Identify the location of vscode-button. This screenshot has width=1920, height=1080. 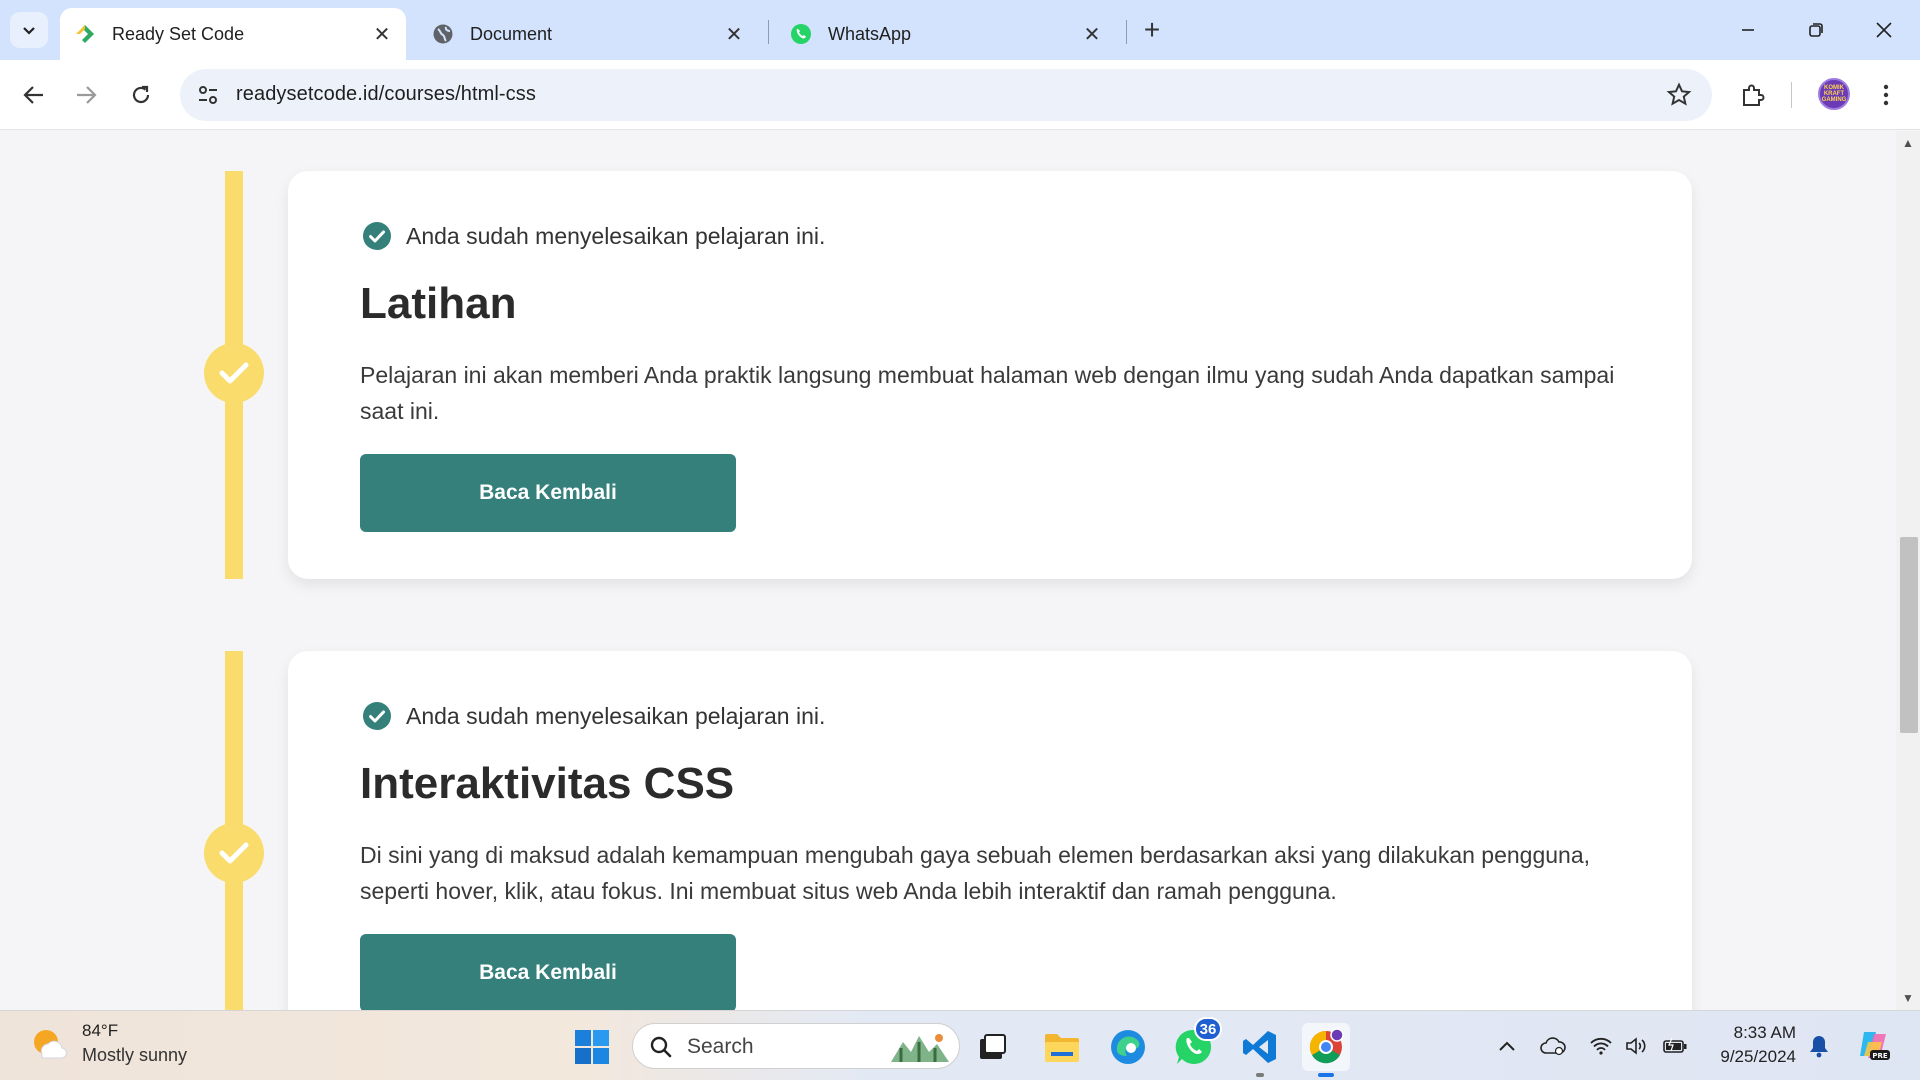
(1260, 1050).